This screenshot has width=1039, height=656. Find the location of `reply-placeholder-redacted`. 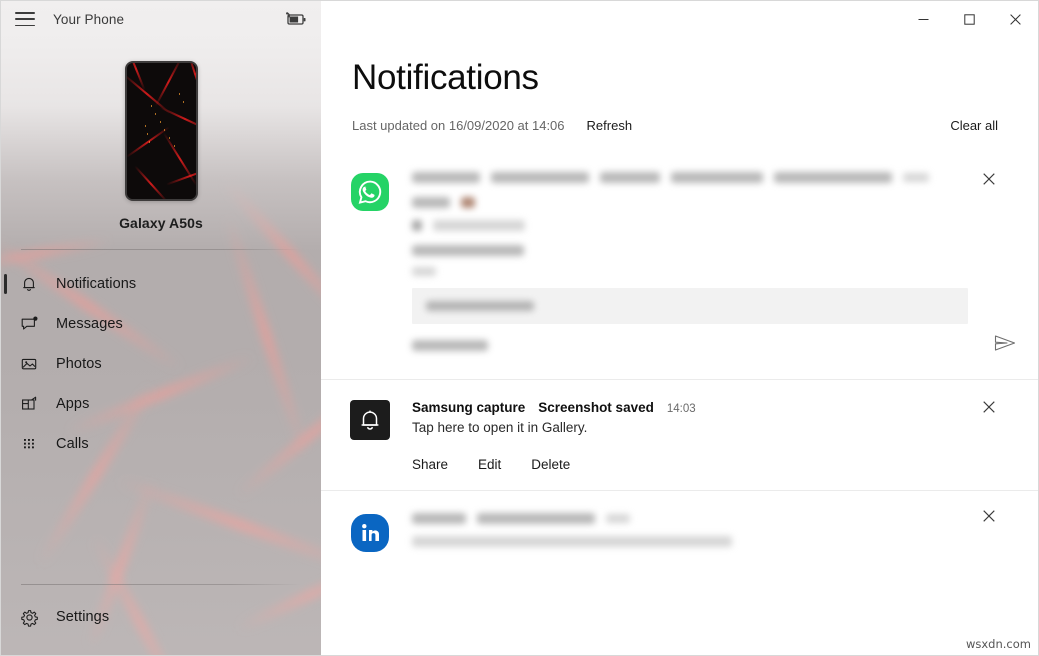

reply-placeholder-redacted is located at coordinates (480, 305).